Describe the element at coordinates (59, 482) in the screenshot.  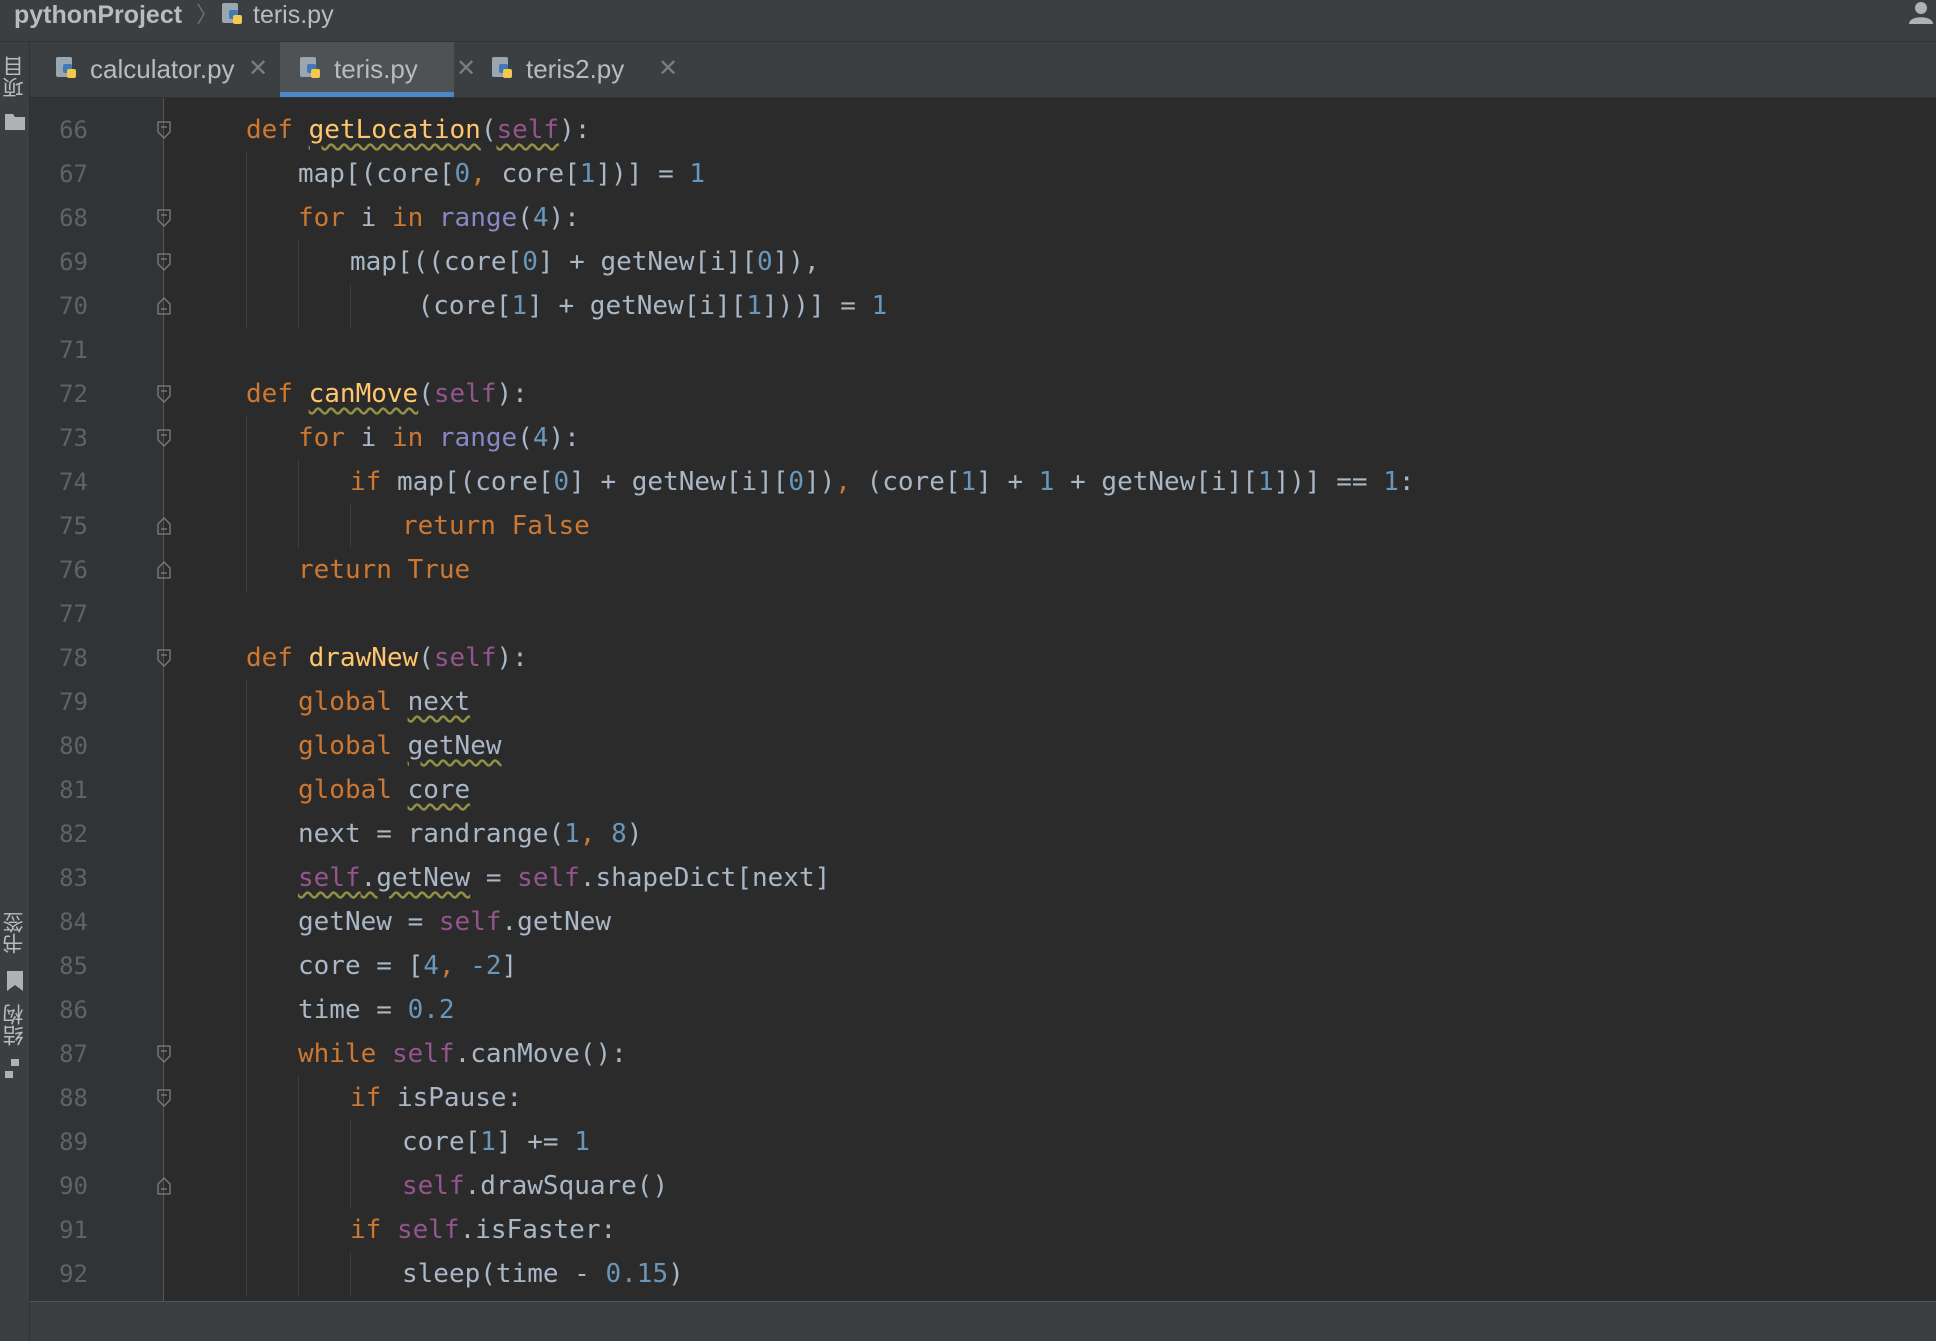
I see `line-number: 74` at that location.